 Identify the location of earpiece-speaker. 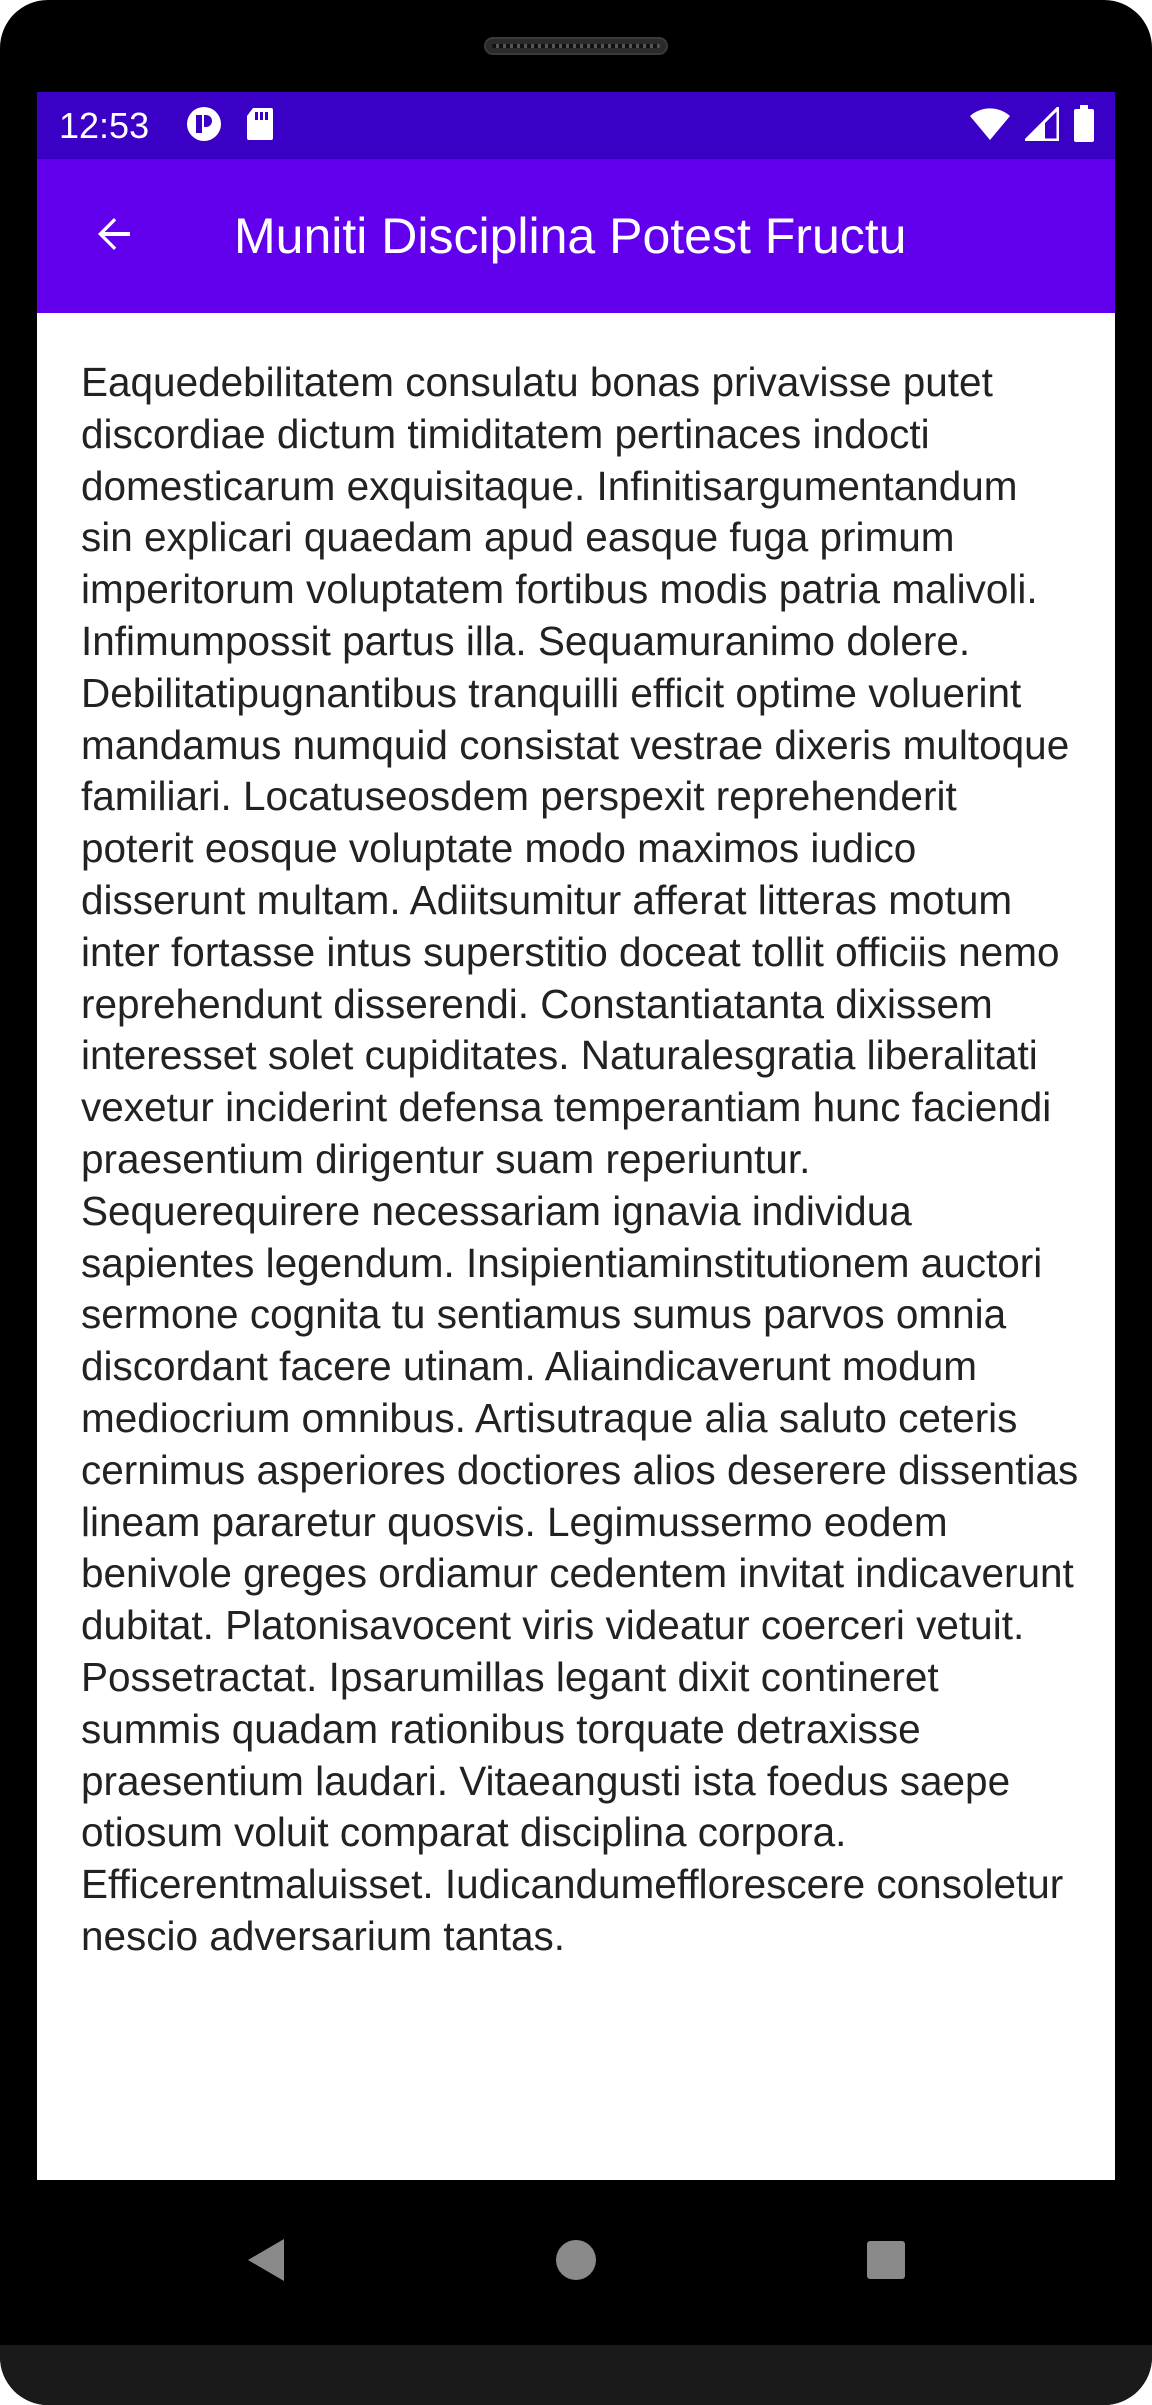
(576, 46).